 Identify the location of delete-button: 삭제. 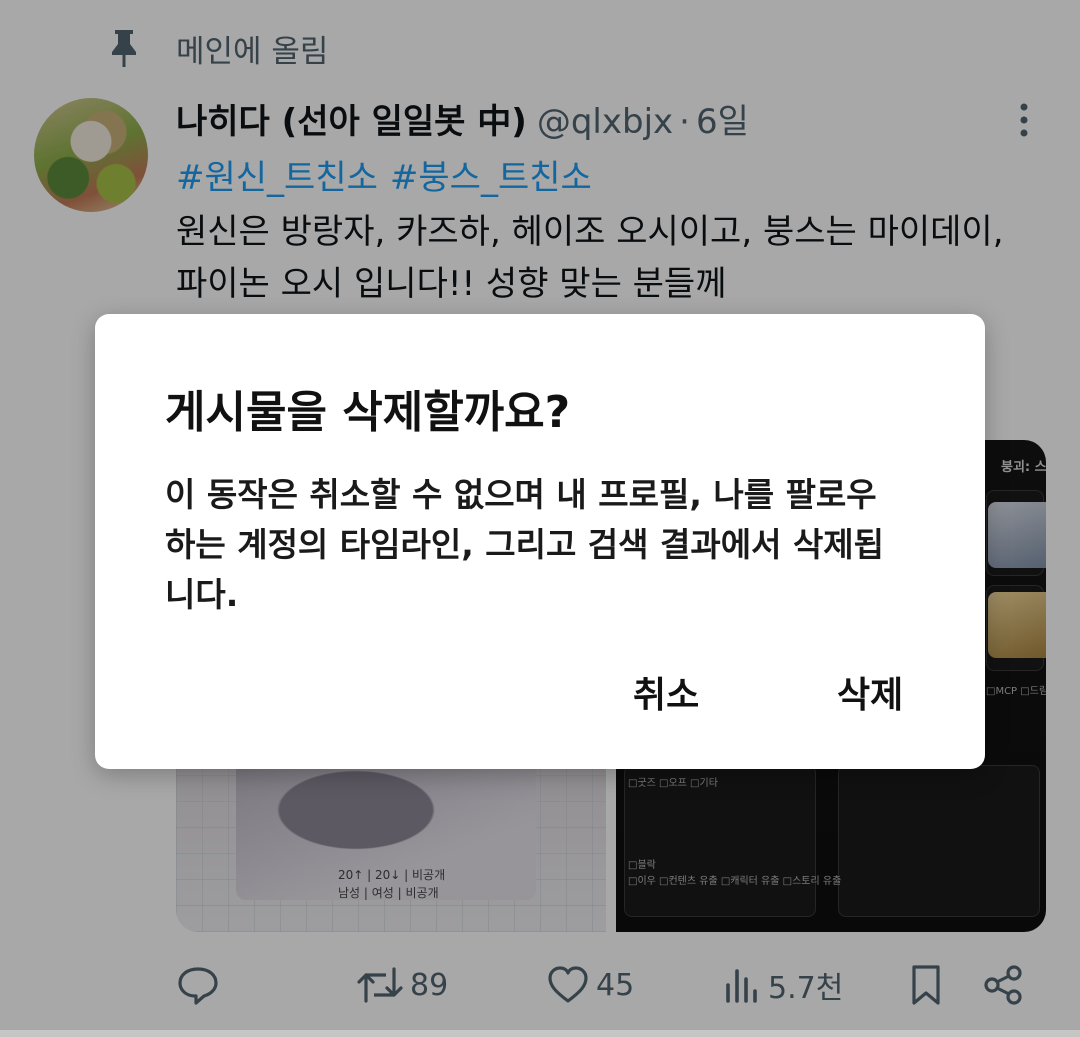
(870, 696).